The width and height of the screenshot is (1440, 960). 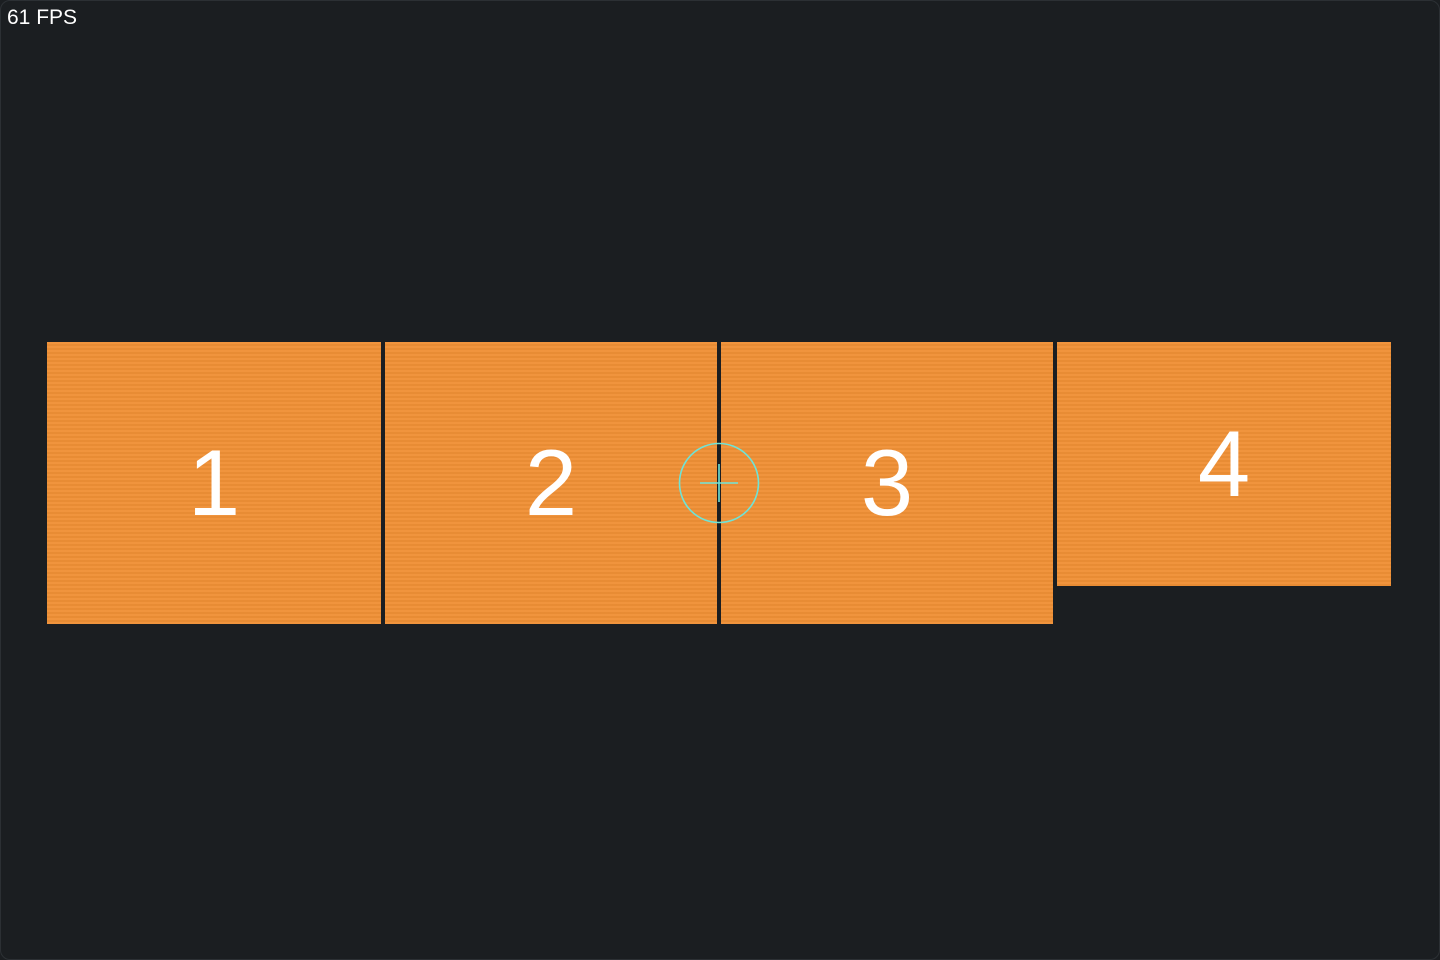 I want to click on tile-4: 4, so click(x=1224, y=464).